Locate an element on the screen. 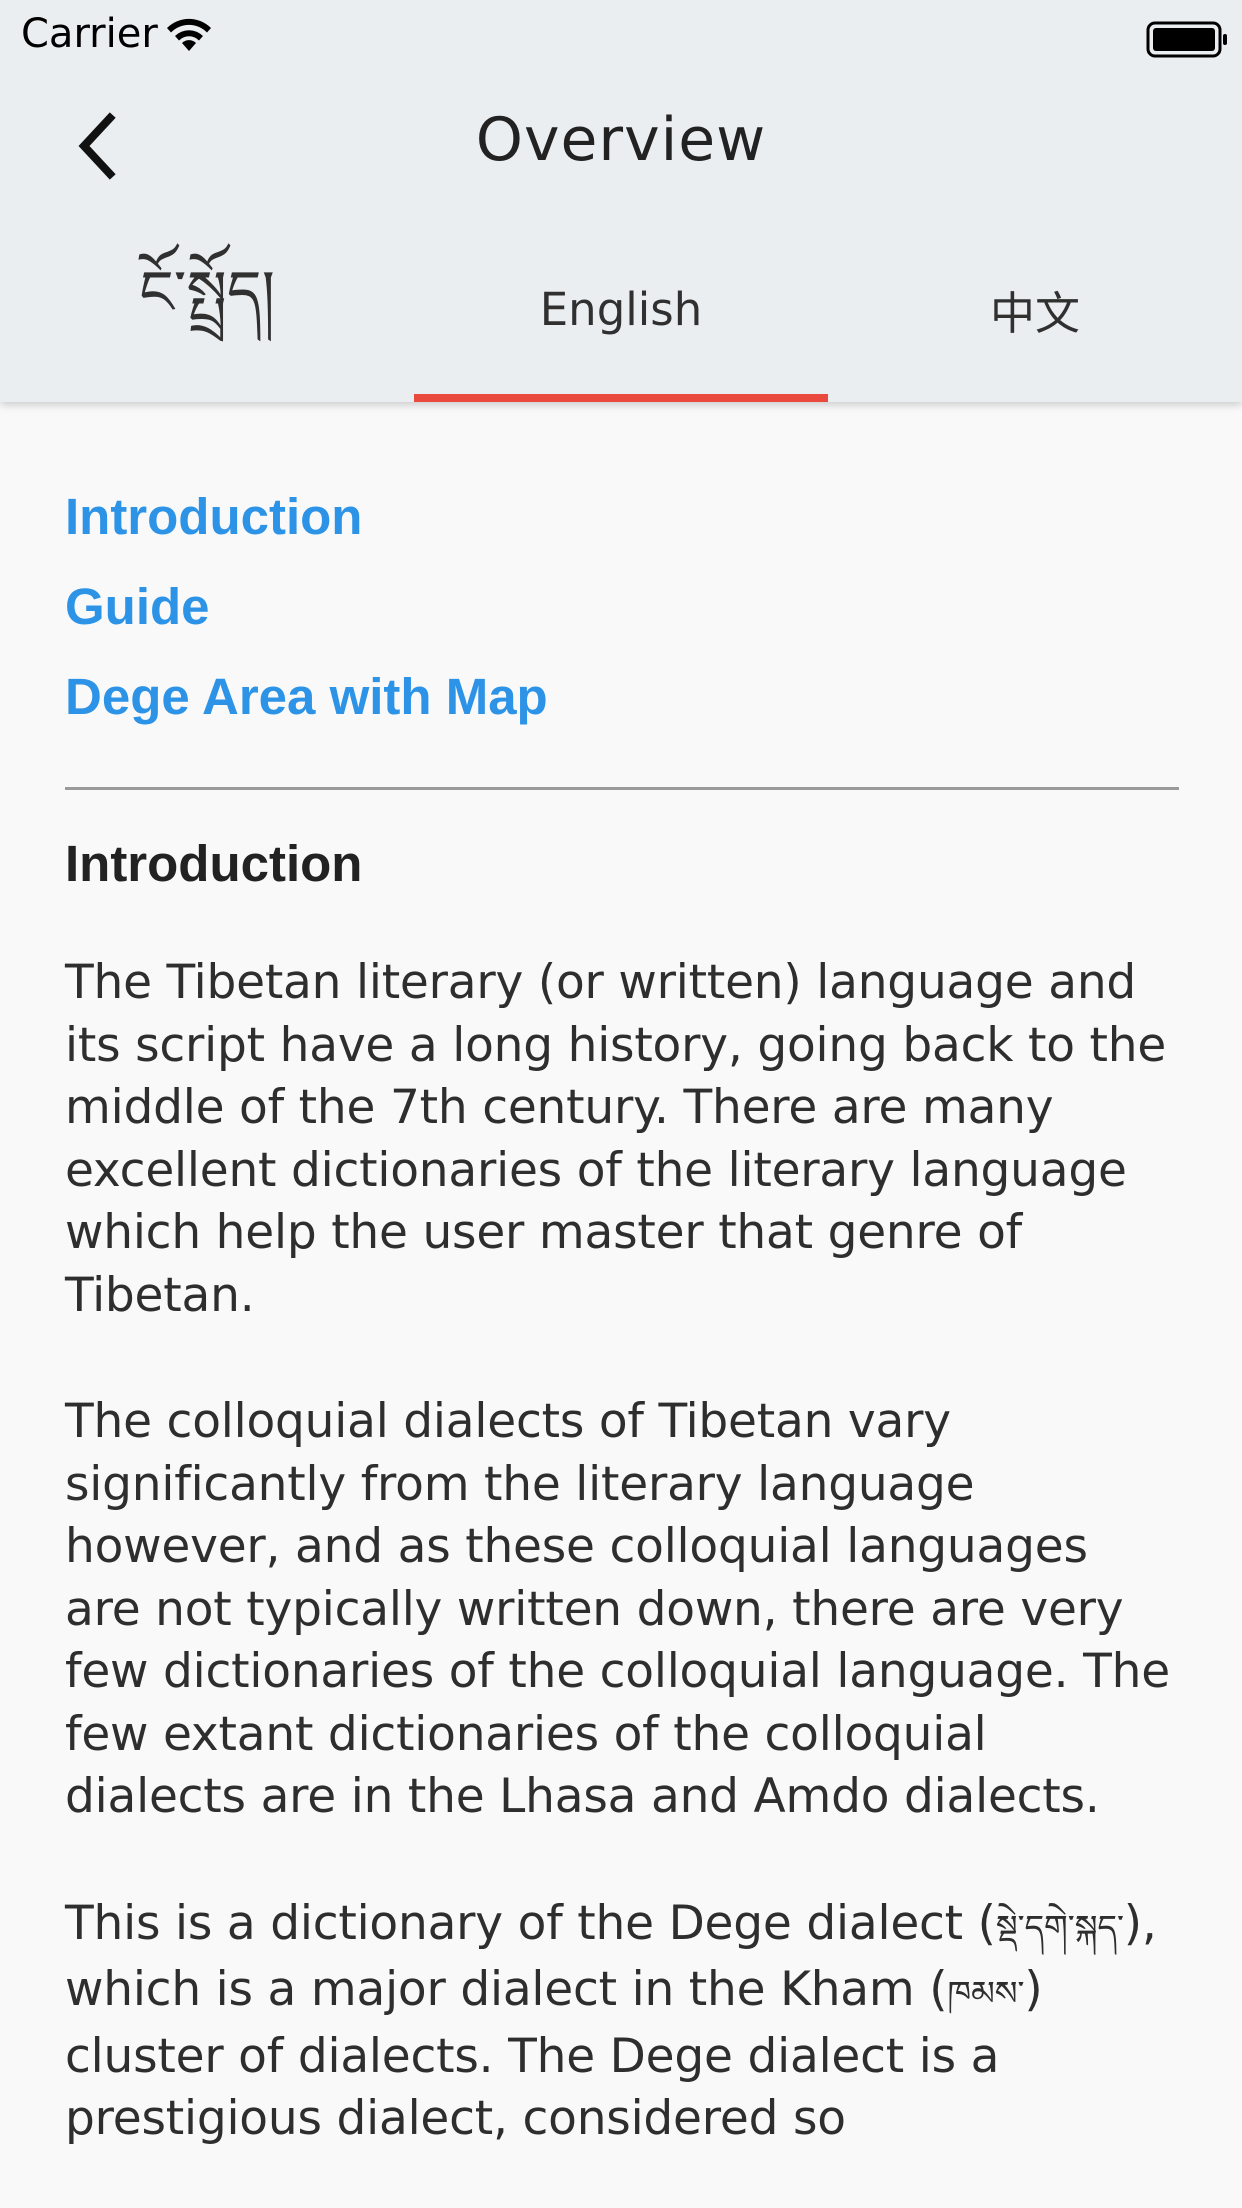 The image size is (1242, 2208). toc-link-introduction: Introduction is located at coordinates (621, 517).